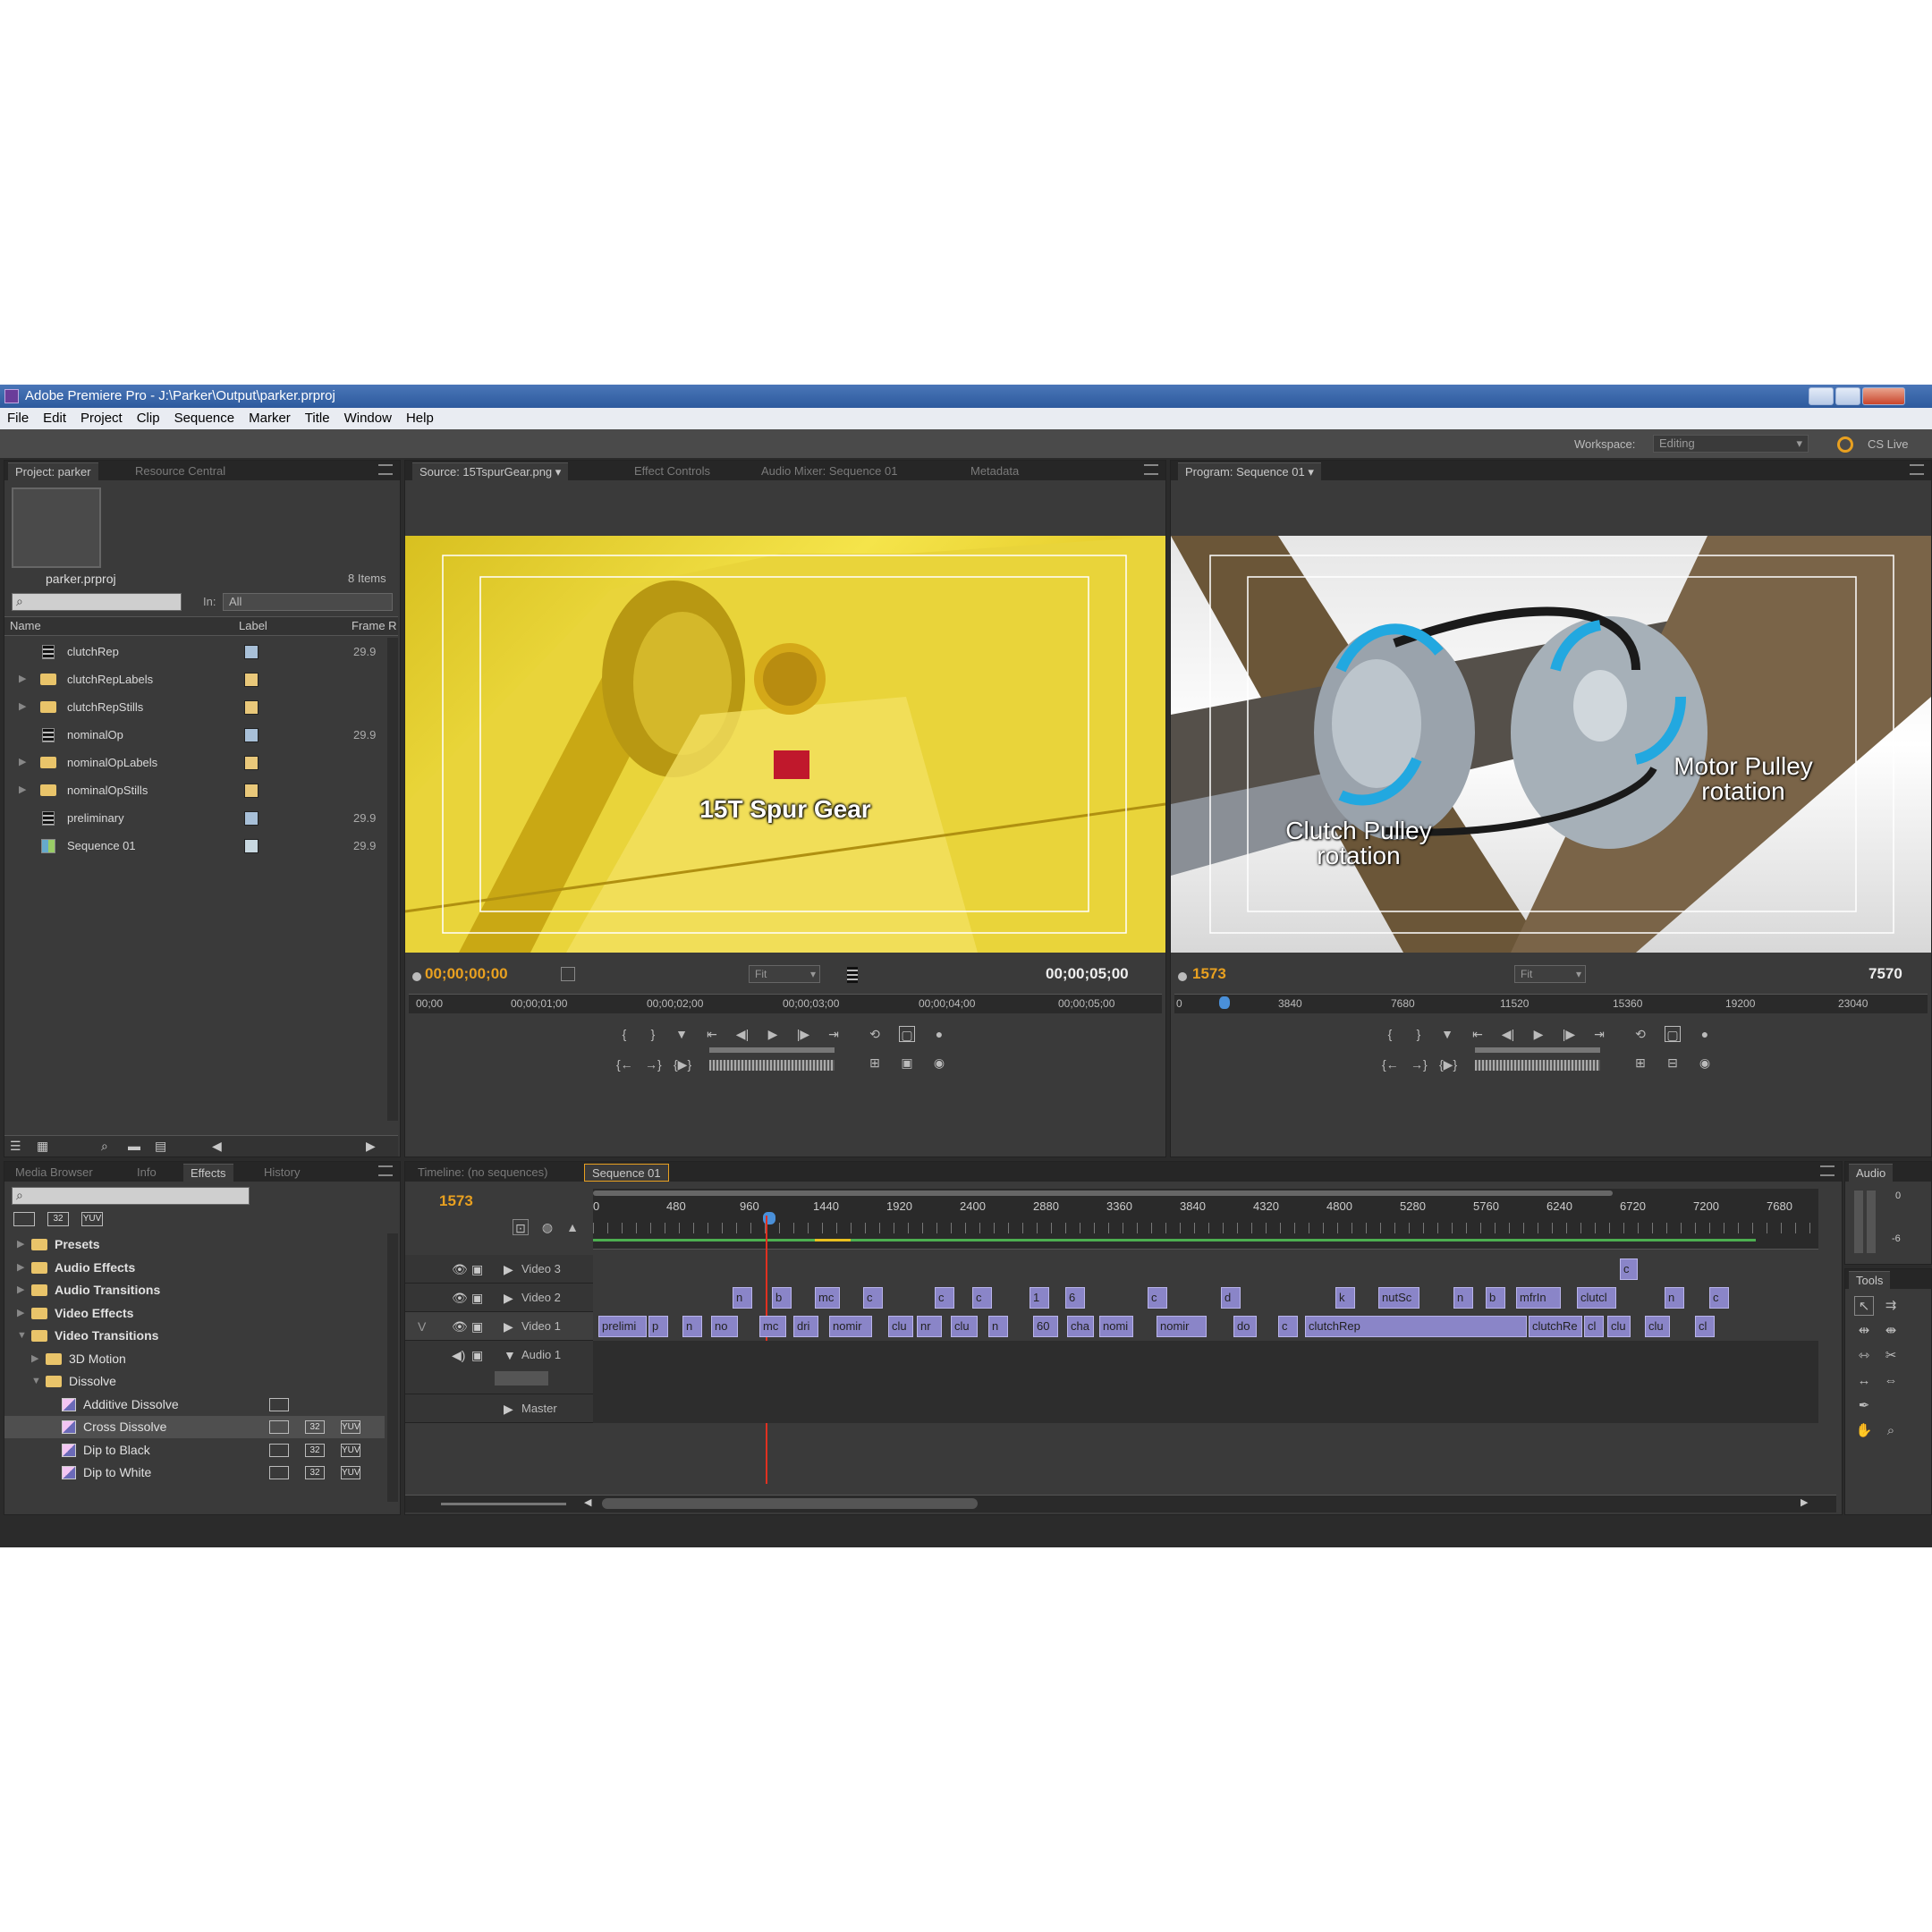 The image size is (1932, 1932). I want to click on drag-video-icon, so click(852, 975).